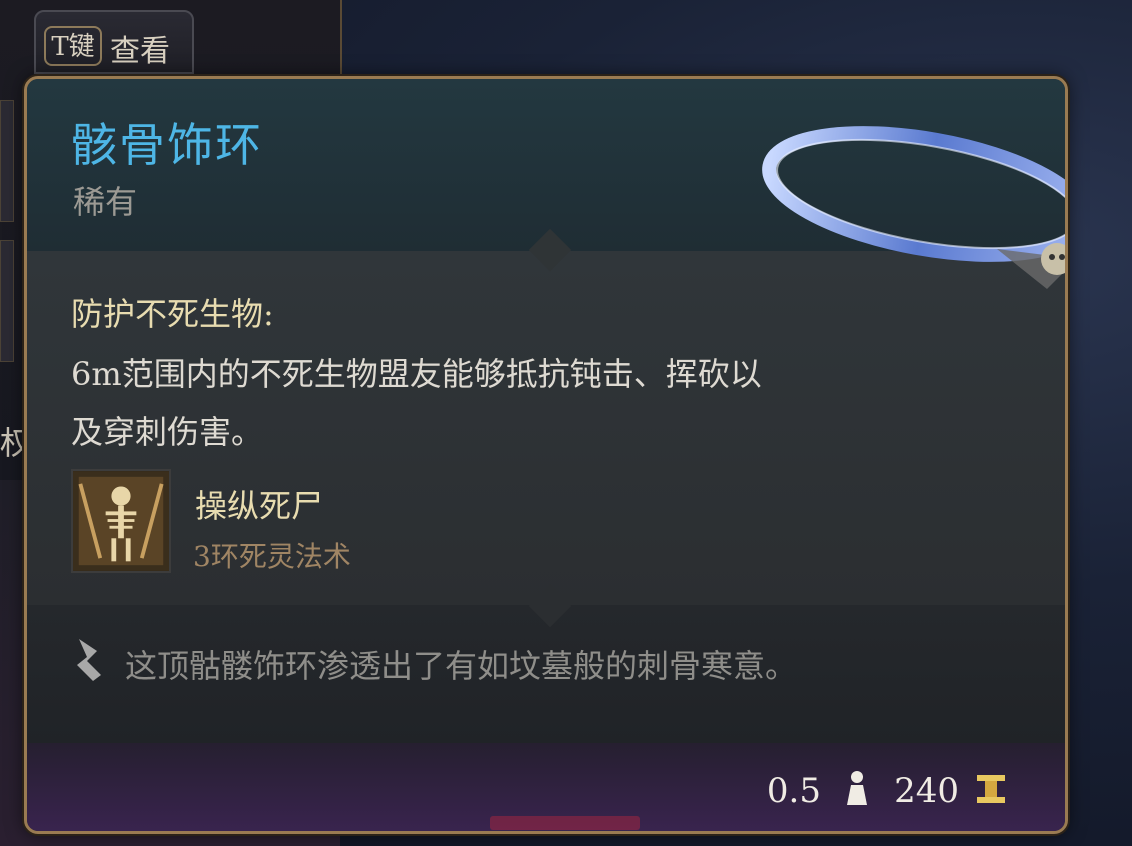 The image size is (1132, 846). Describe the element at coordinates (259, 506) in the screenshot. I see `spell-name: 操纵死尸` at that location.